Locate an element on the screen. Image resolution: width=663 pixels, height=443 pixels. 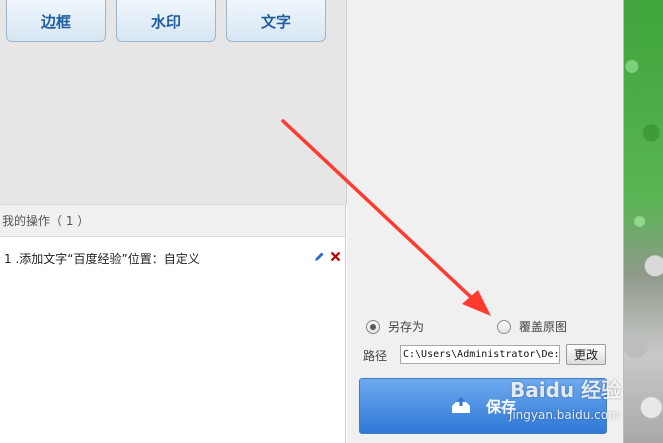
change-path-label: 更改 is located at coordinates (585, 355).